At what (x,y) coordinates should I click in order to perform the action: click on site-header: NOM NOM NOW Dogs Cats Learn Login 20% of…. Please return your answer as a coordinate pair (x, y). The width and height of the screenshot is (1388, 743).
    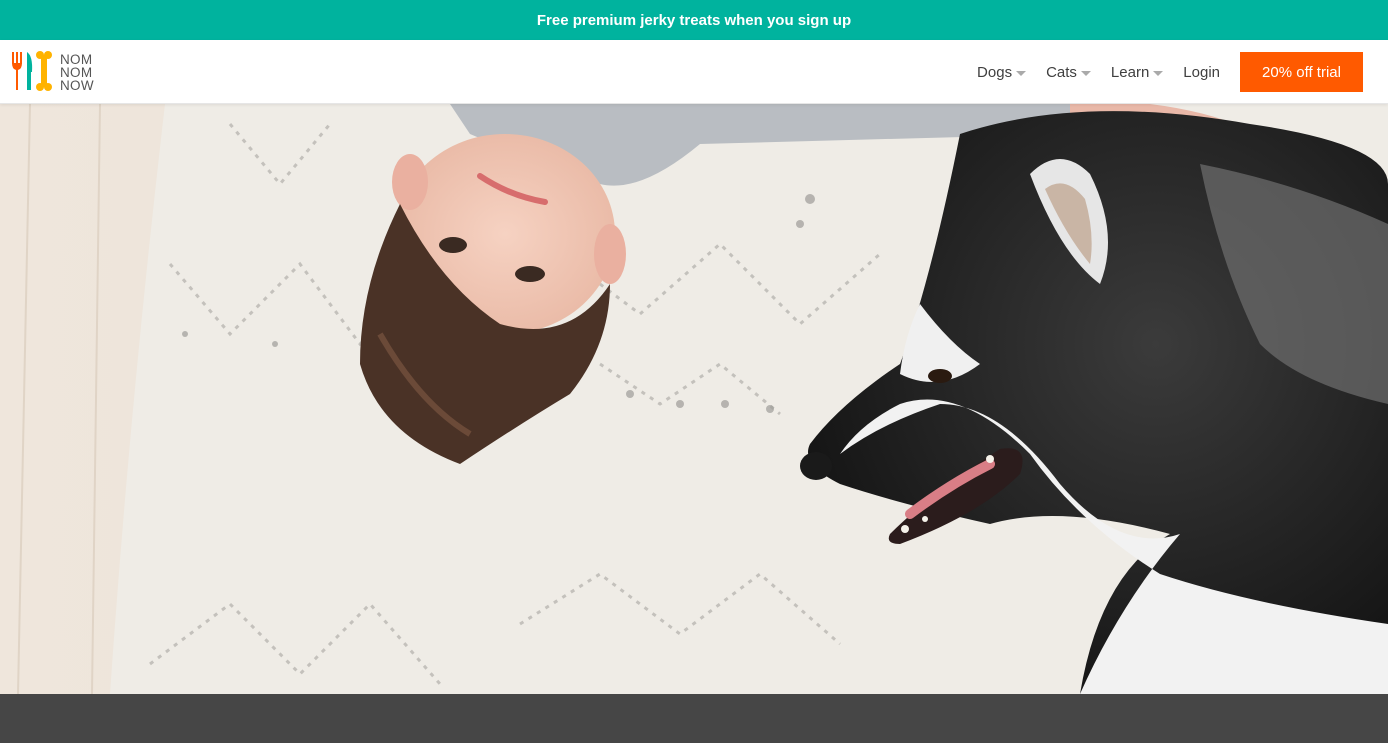
    Looking at the image, I should click on (694, 72).